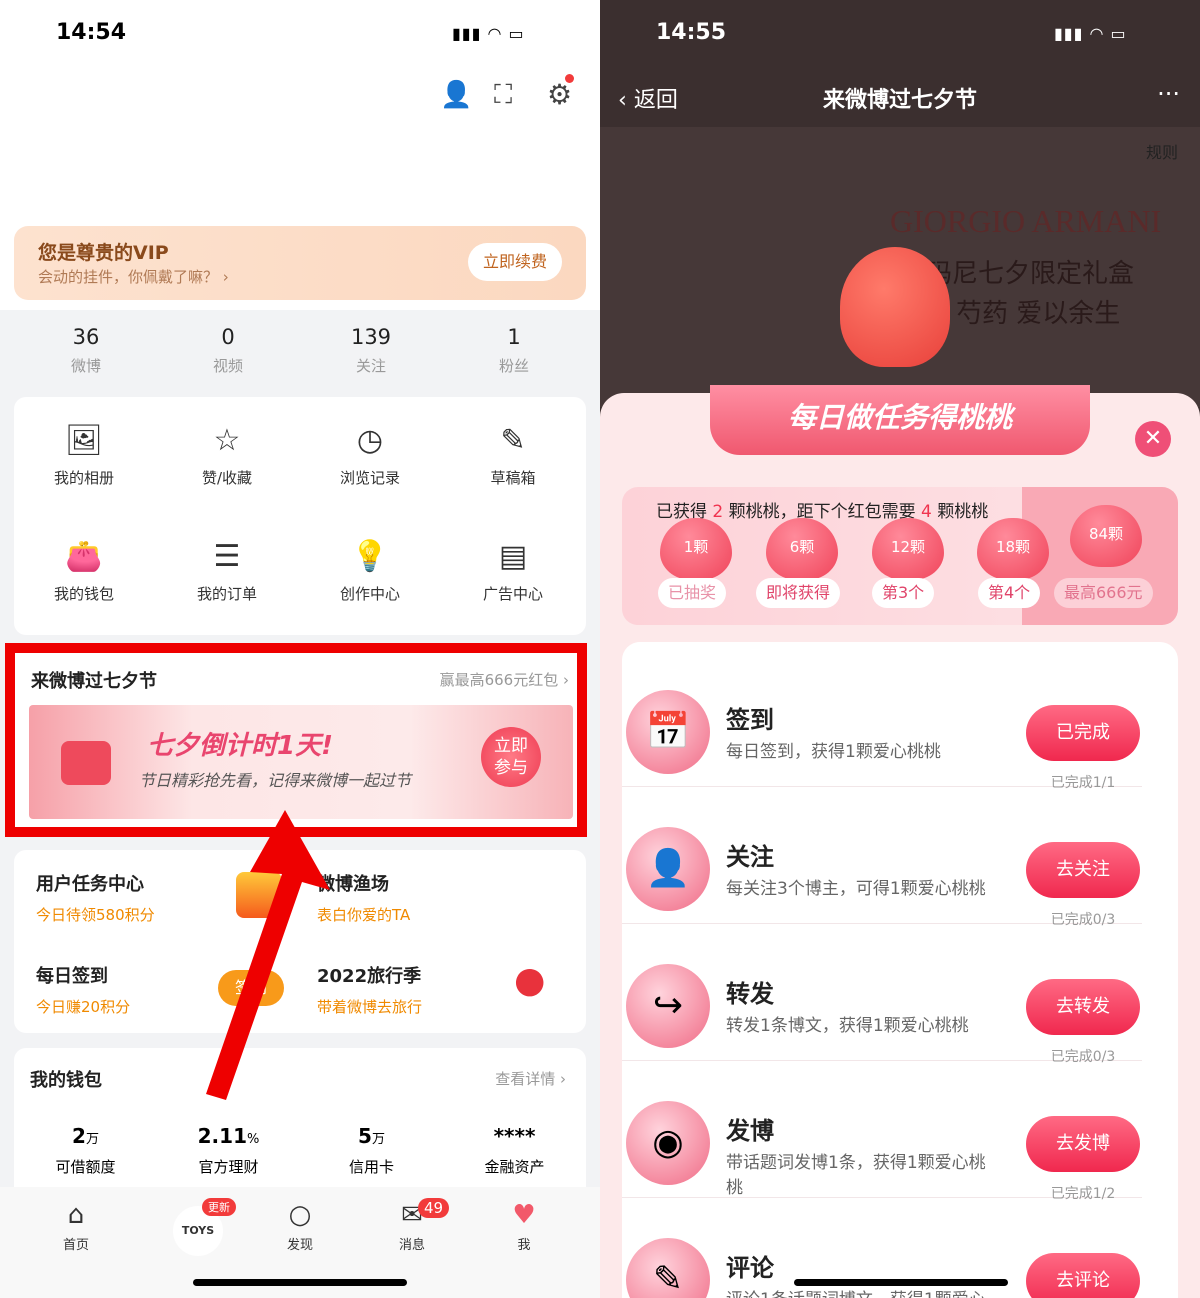 This screenshot has height=1298, width=1200. What do you see at coordinates (882, 857) in the screenshot?
I see `task-row-follow: 👤 关注 每关注3个博主，可得1颗爱心桃桃 去关注 已完成0/3` at bounding box center [882, 857].